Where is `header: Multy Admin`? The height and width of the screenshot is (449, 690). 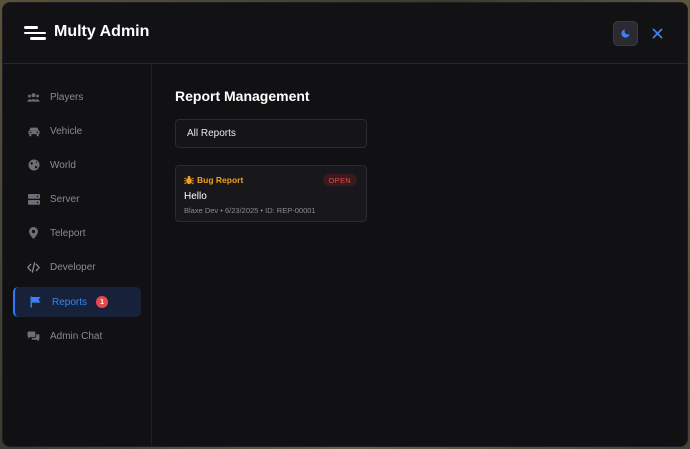 header: Multy Admin is located at coordinates (345, 33).